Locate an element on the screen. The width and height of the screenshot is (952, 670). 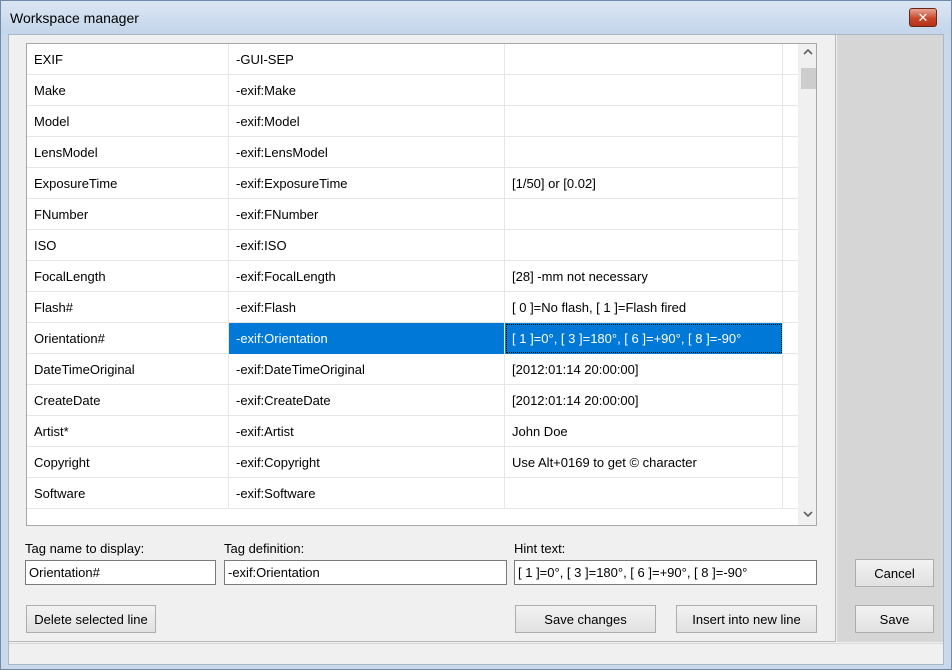
table-row: Model -exif:Model is located at coordinates (412, 121).